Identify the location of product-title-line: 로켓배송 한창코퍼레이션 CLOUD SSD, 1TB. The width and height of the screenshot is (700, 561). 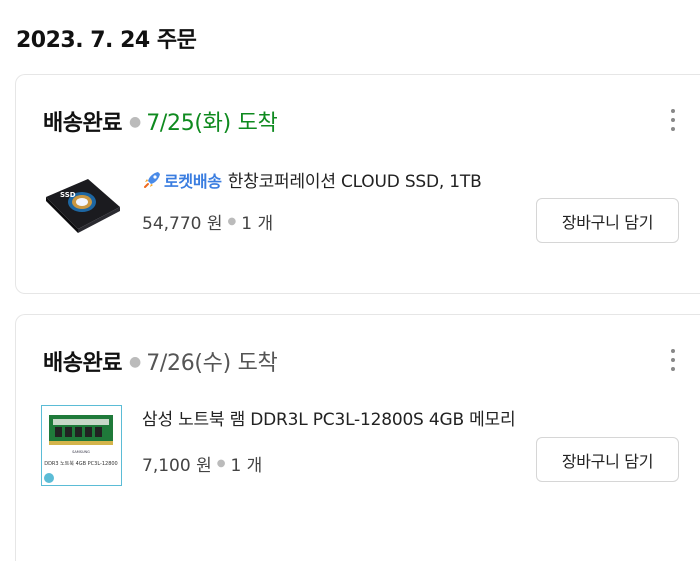
(312, 179).